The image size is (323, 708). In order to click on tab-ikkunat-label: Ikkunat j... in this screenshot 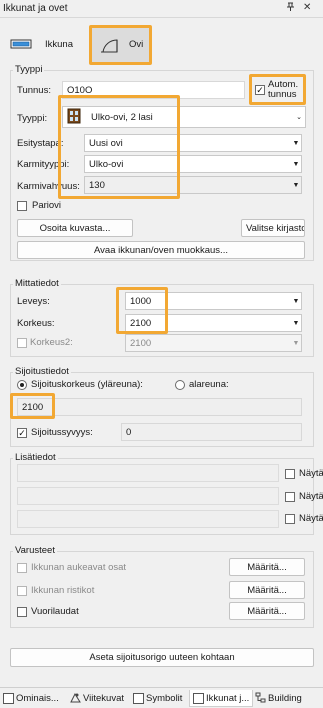, I will do `click(228, 698)`.